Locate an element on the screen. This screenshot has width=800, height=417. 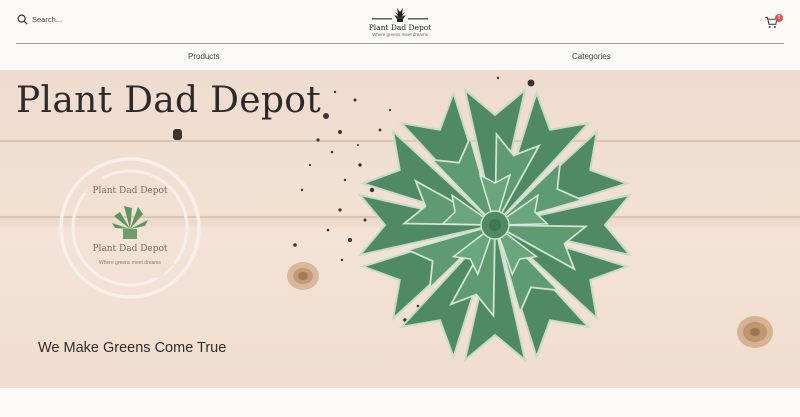
logo-tagline: Where greens meet dreams is located at coordinates (400, 34).